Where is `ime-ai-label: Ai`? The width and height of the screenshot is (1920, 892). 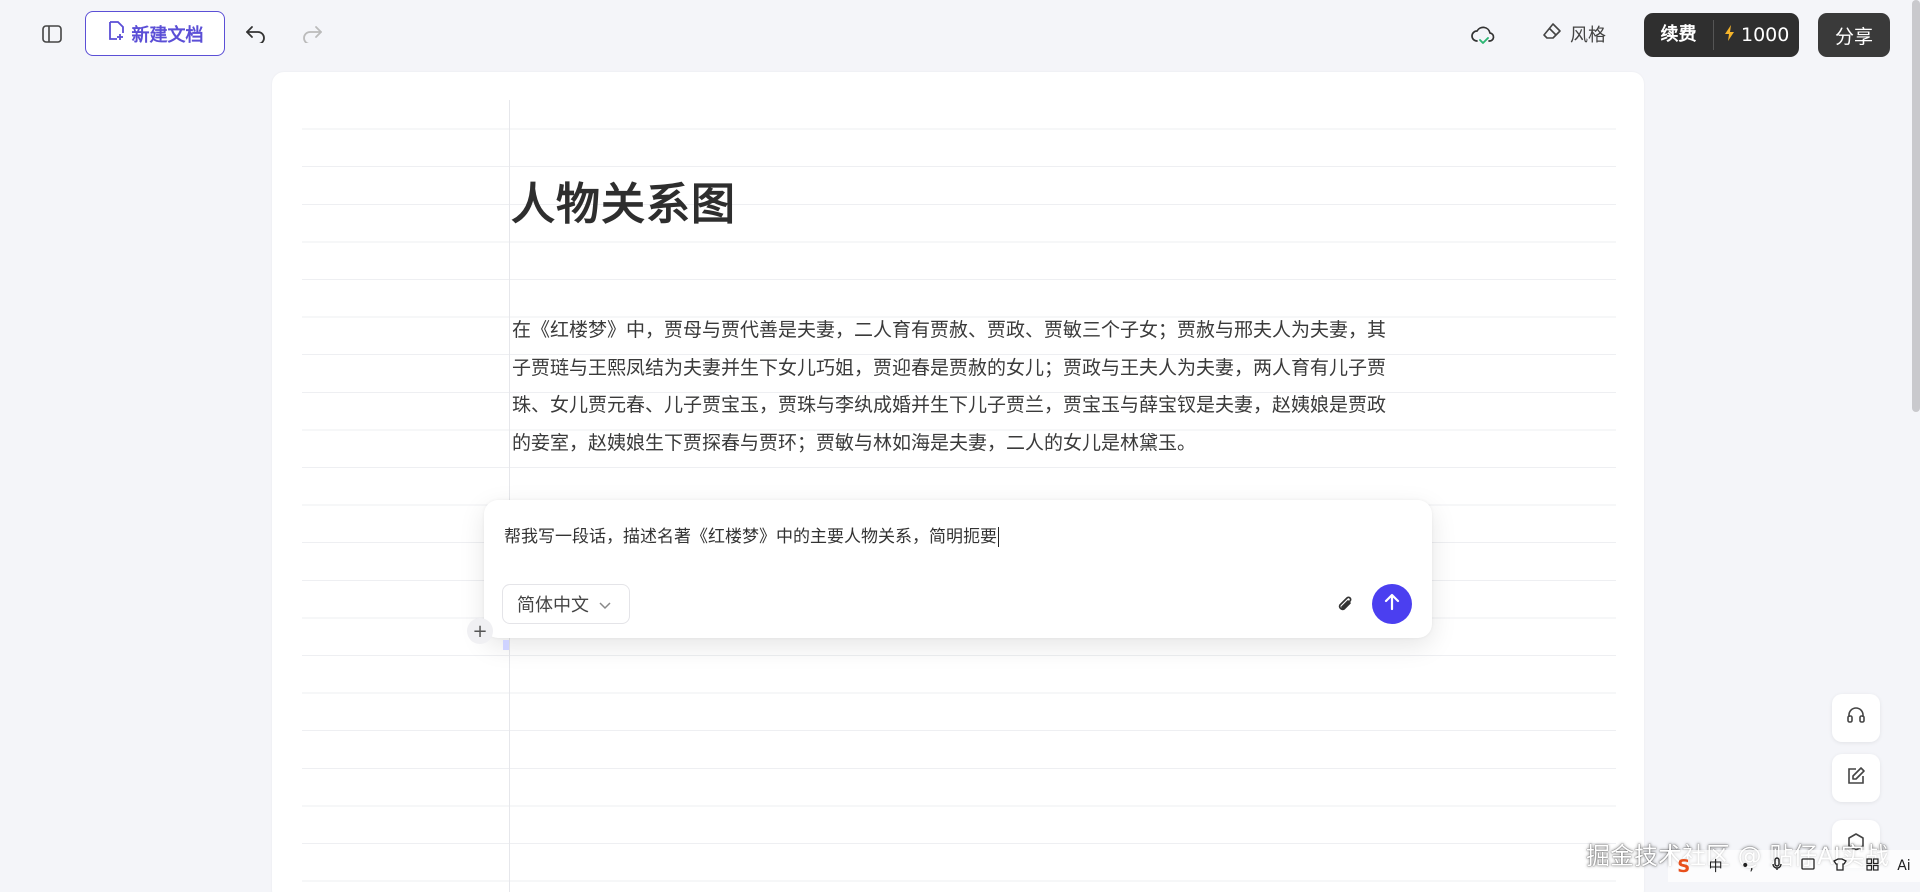 ime-ai-label: Ai is located at coordinates (1903, 866).